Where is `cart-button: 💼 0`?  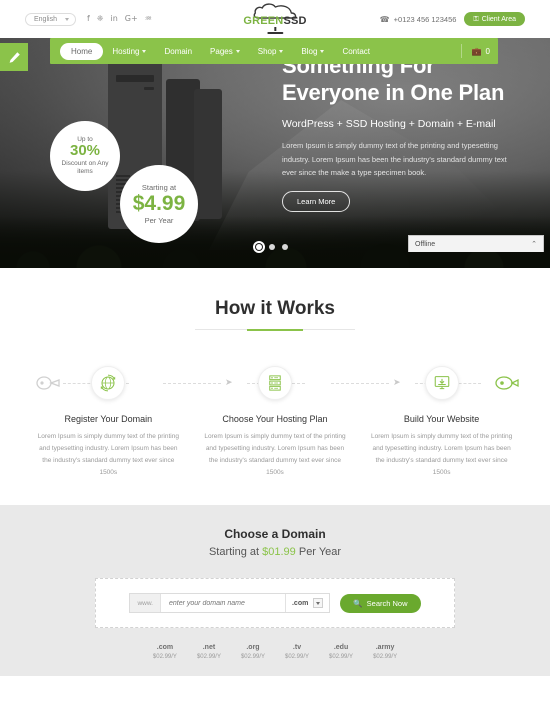
cart-button: 💼 0 is located at coordinates (475, 51).